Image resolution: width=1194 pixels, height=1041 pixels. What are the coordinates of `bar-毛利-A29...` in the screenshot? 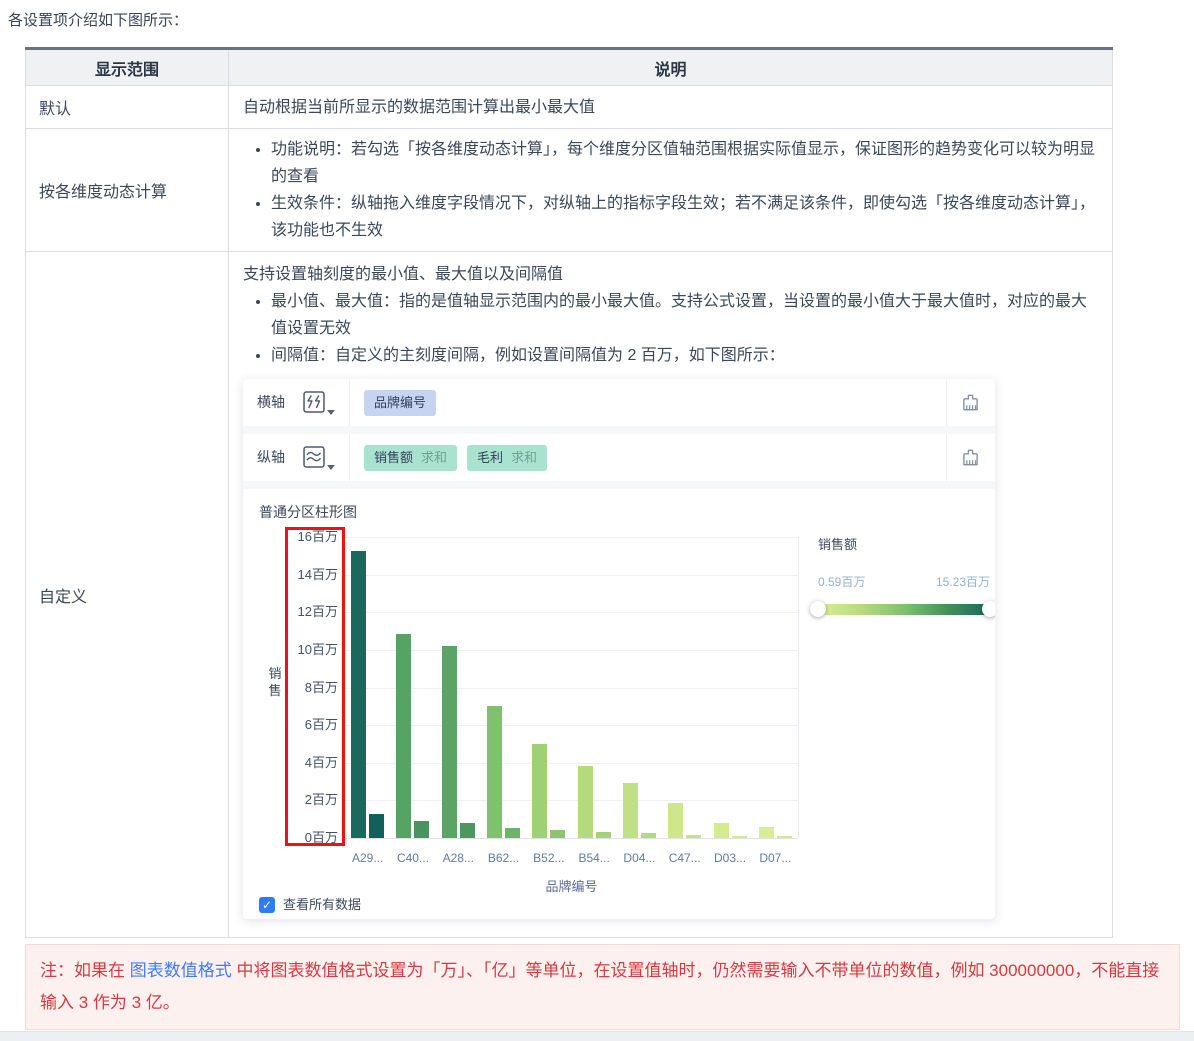 It's located at (377, 826).